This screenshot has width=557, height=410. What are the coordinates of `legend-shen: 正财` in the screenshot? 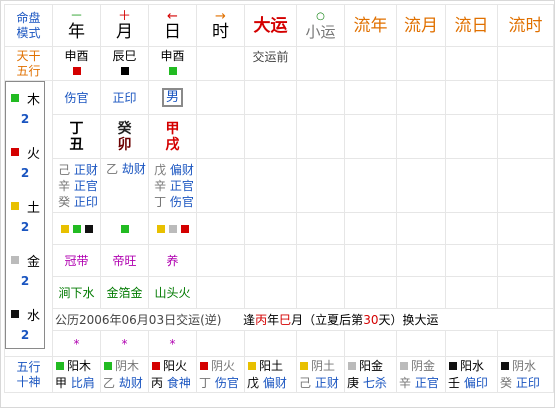 It's located at (326, 382).